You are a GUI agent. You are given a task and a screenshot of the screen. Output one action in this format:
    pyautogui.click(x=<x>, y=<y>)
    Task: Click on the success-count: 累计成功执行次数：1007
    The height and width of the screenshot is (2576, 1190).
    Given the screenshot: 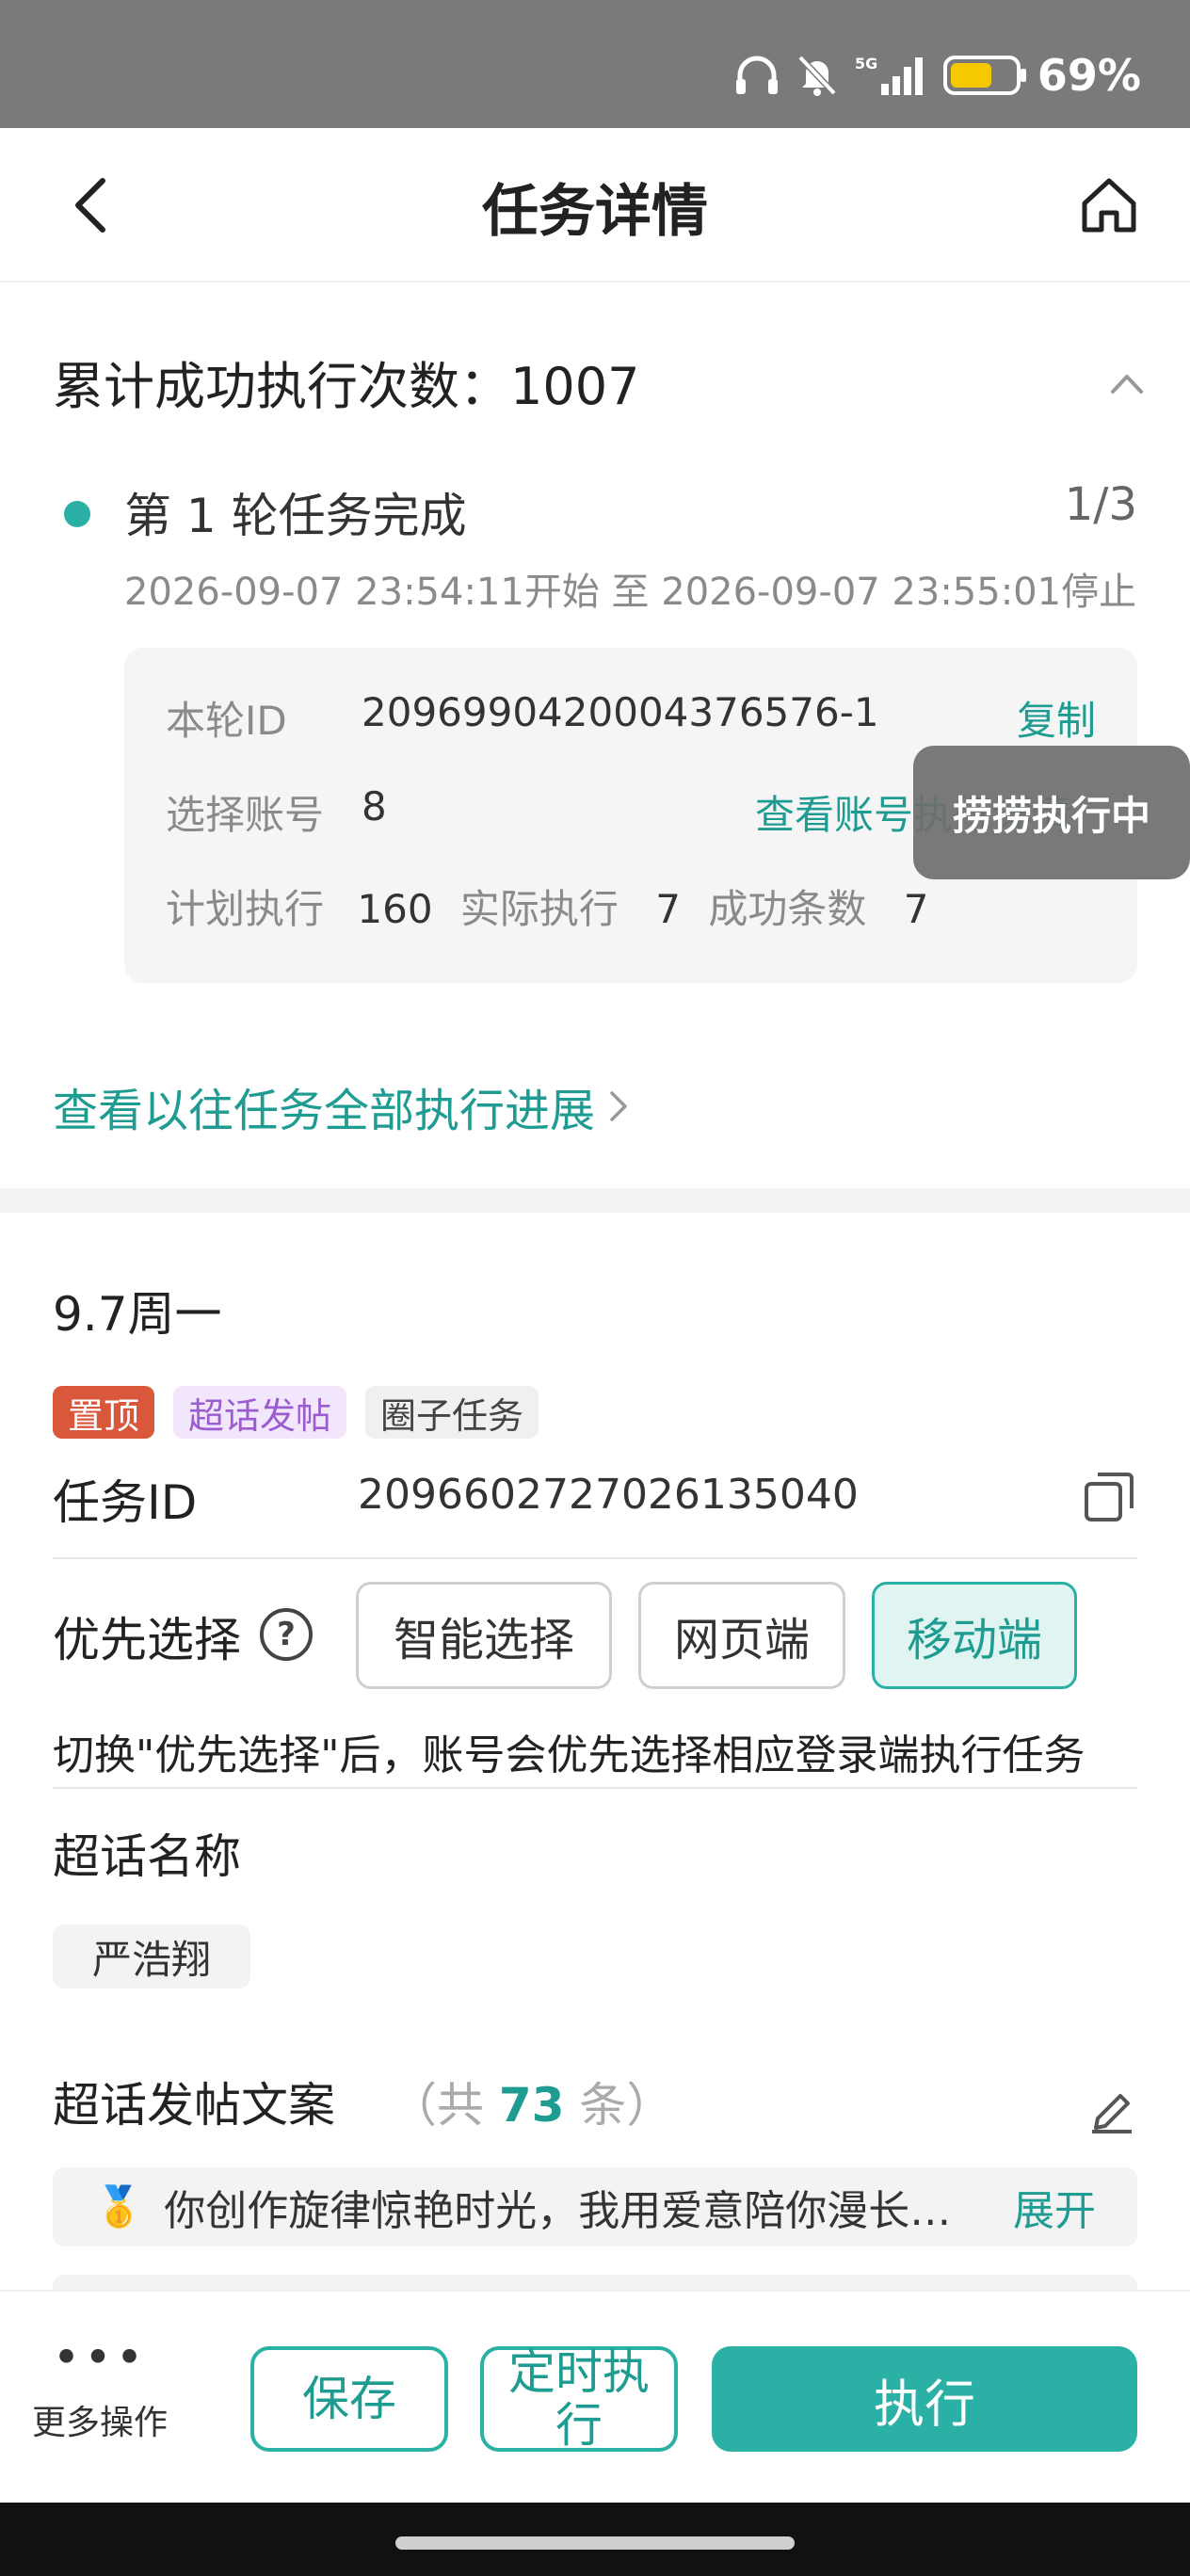 What is the action you would take?
    pyautogui.click(x=346, y=386)
    